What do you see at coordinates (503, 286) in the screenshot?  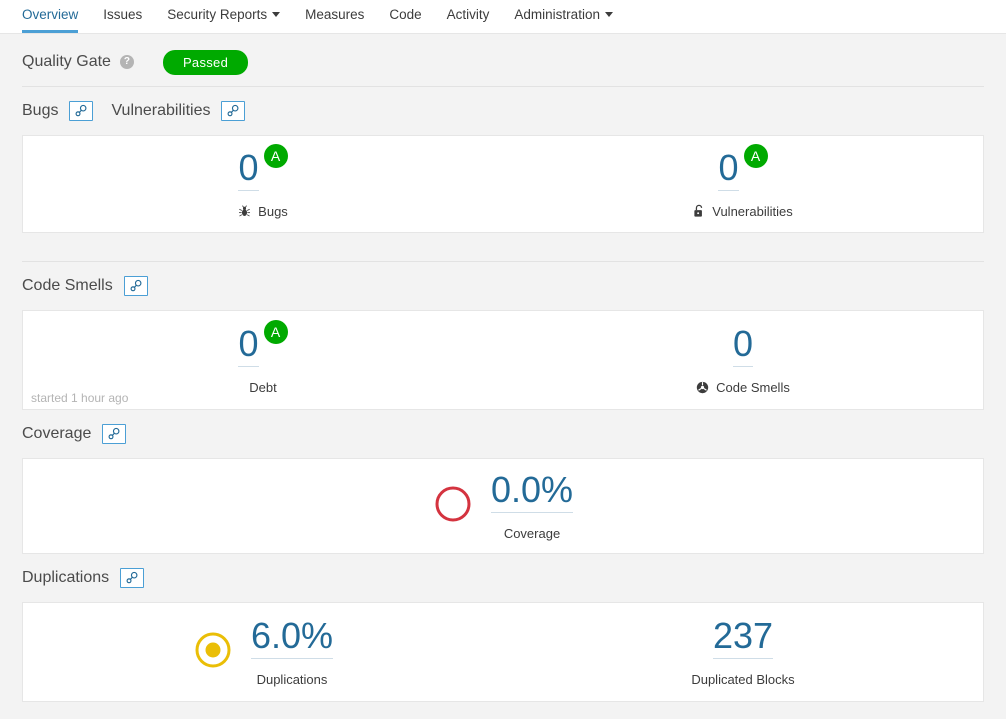 I see `code-smells-heading: Code Smells` at bounding box center [503, 286].